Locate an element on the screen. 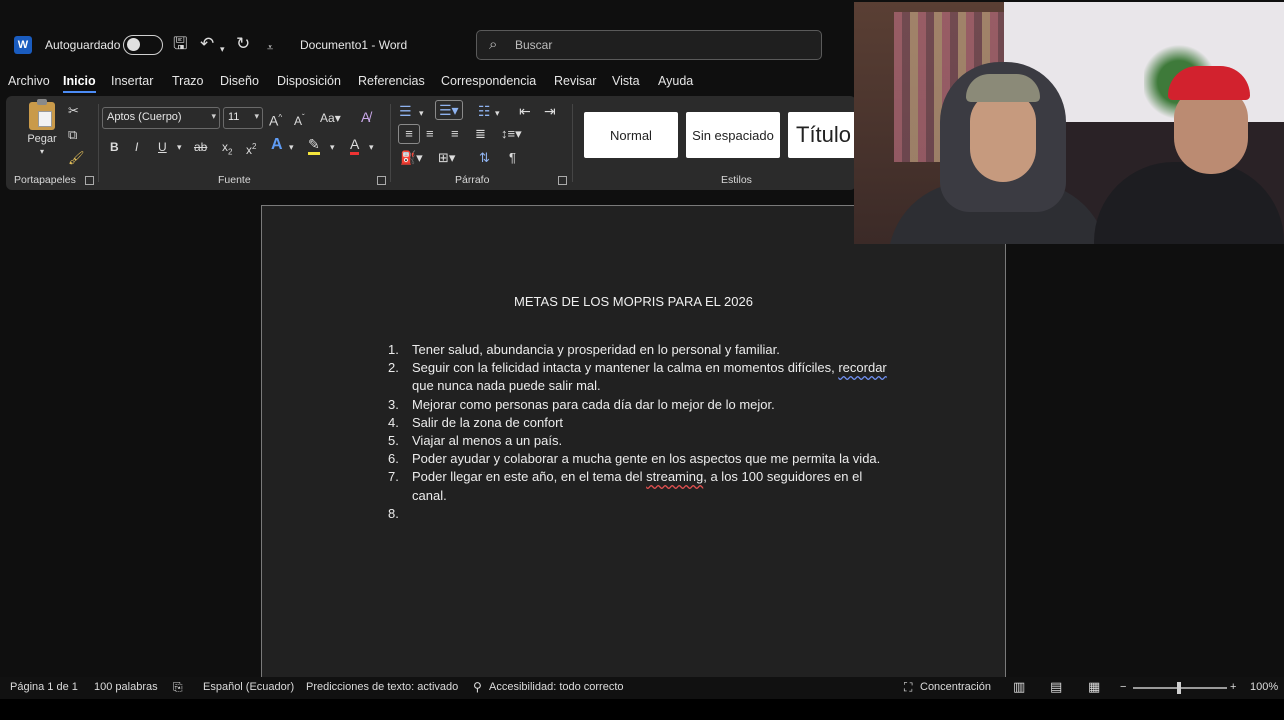 This screenshot has height=720, width=1284. tab-disposicion: Disposición is located at coordinates (309, 81).